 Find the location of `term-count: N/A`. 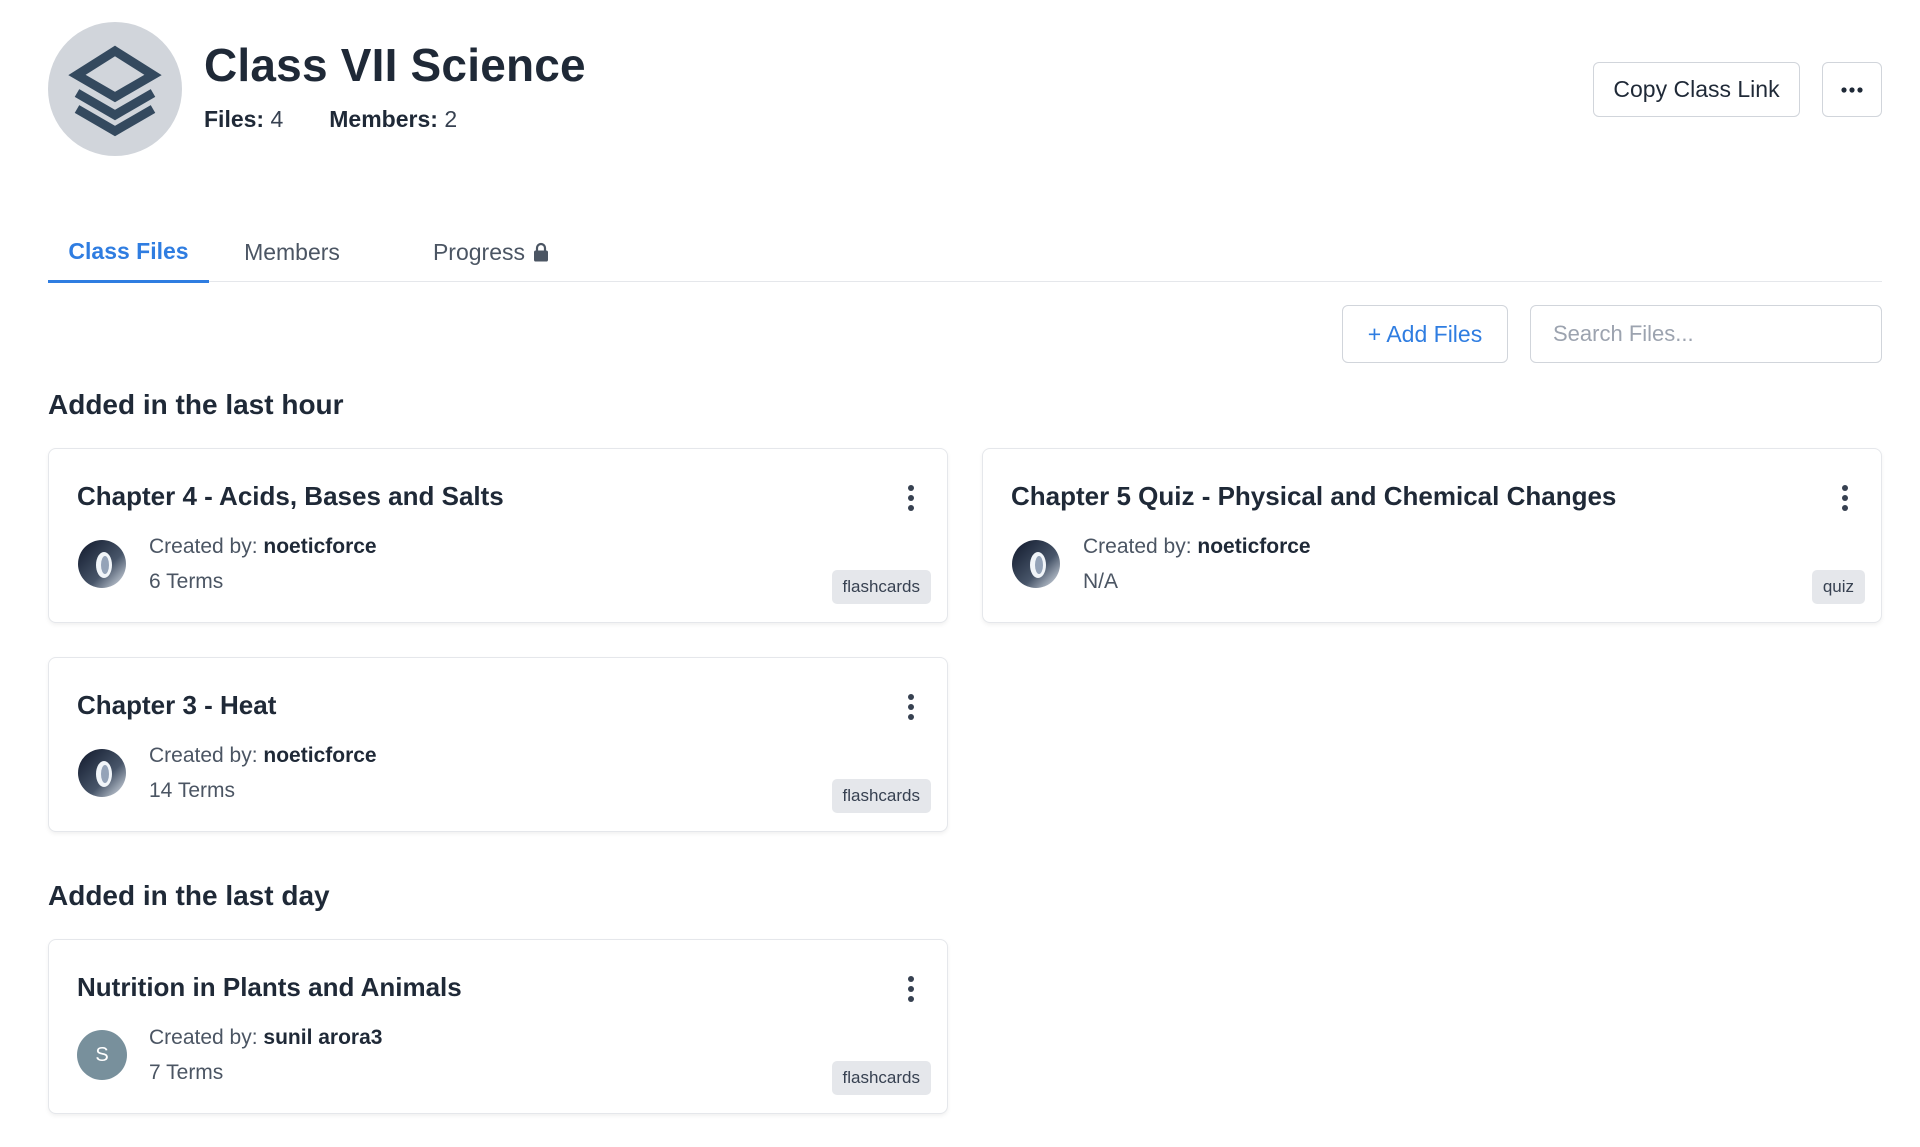

term-count: N/A is located at coordinates (1101, 581).